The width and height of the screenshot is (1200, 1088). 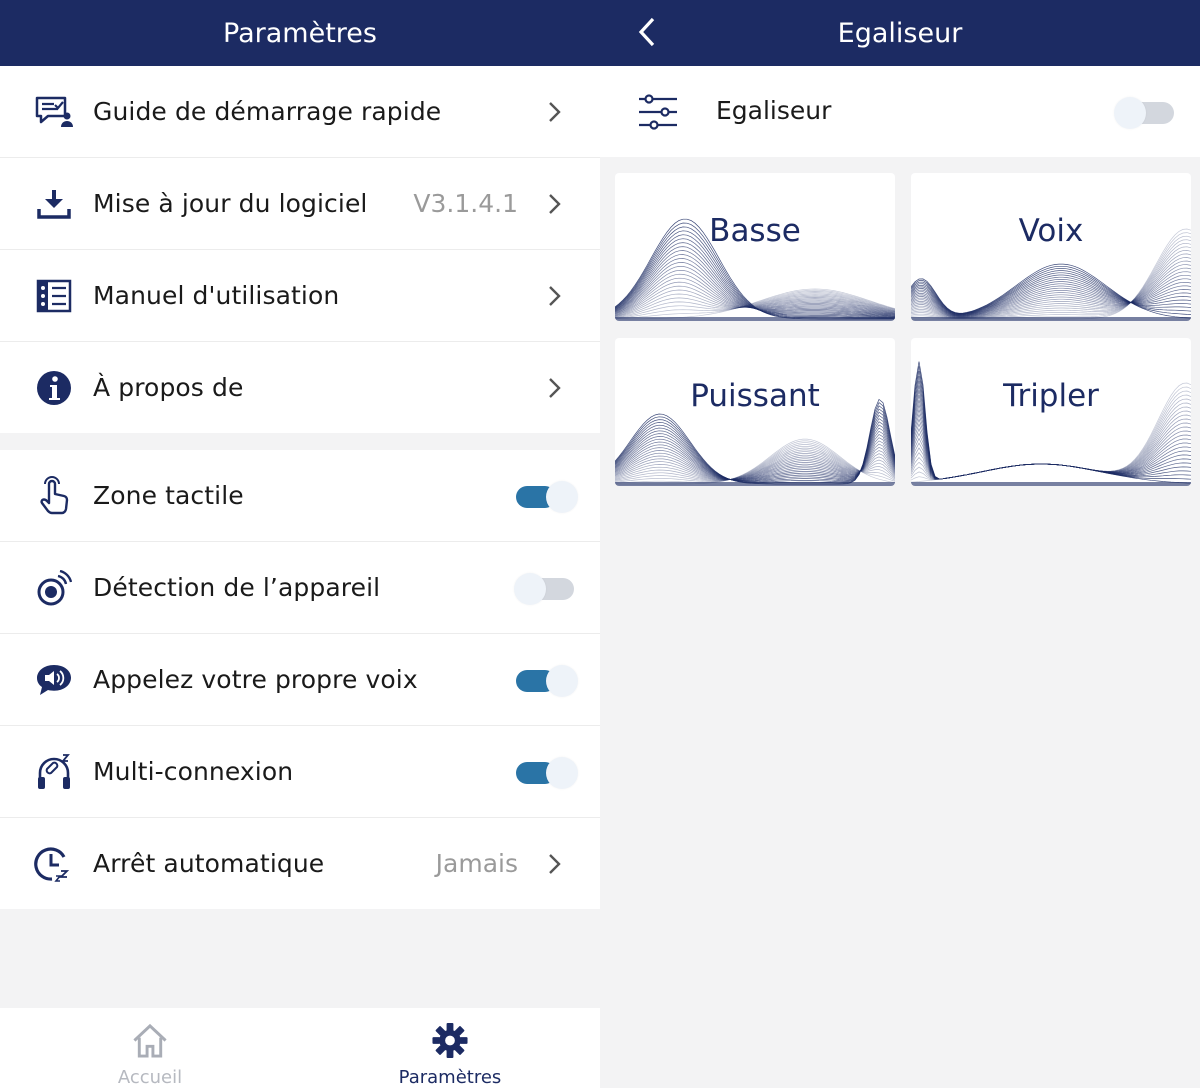 What do you see at coordinates (658, 112) in the screenshot?
I see `sliders-icon` at bounding box center [658, 112].